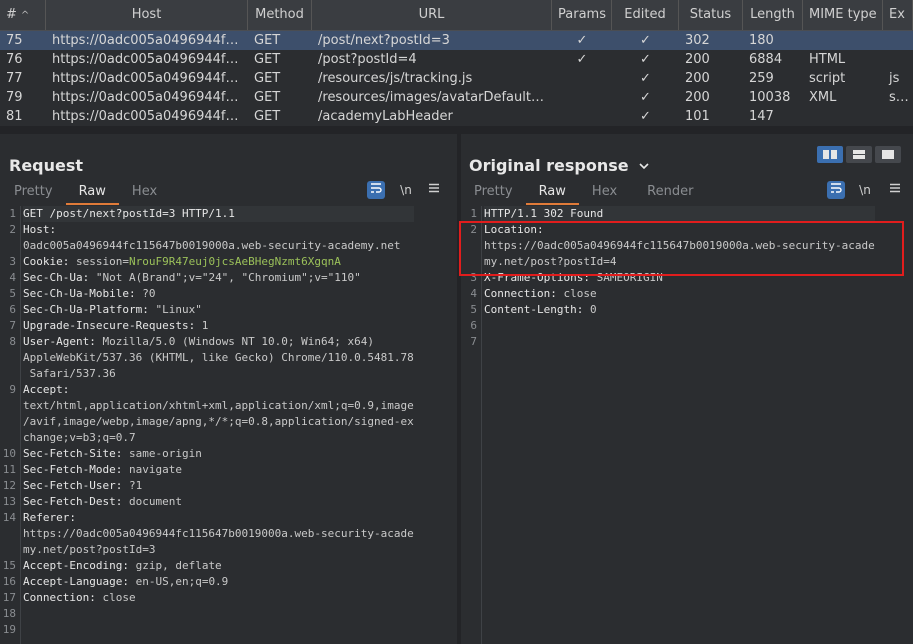 The height and width of the screenshot is (644, 913). I want to click on header-value: close, so click(115, 597).